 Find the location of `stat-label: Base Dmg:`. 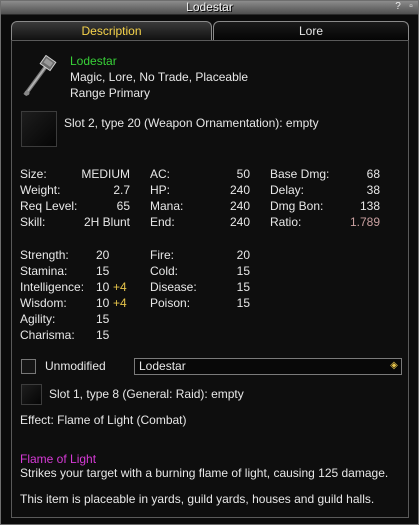

stat-label: Base Dmg: is located at coordinates (300, 174).